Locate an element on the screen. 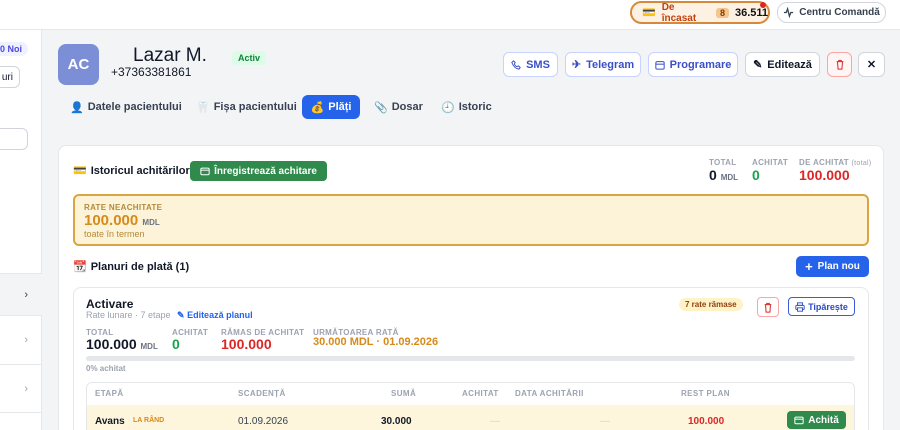  new-label: Noi is located at coordinates (15, 49).